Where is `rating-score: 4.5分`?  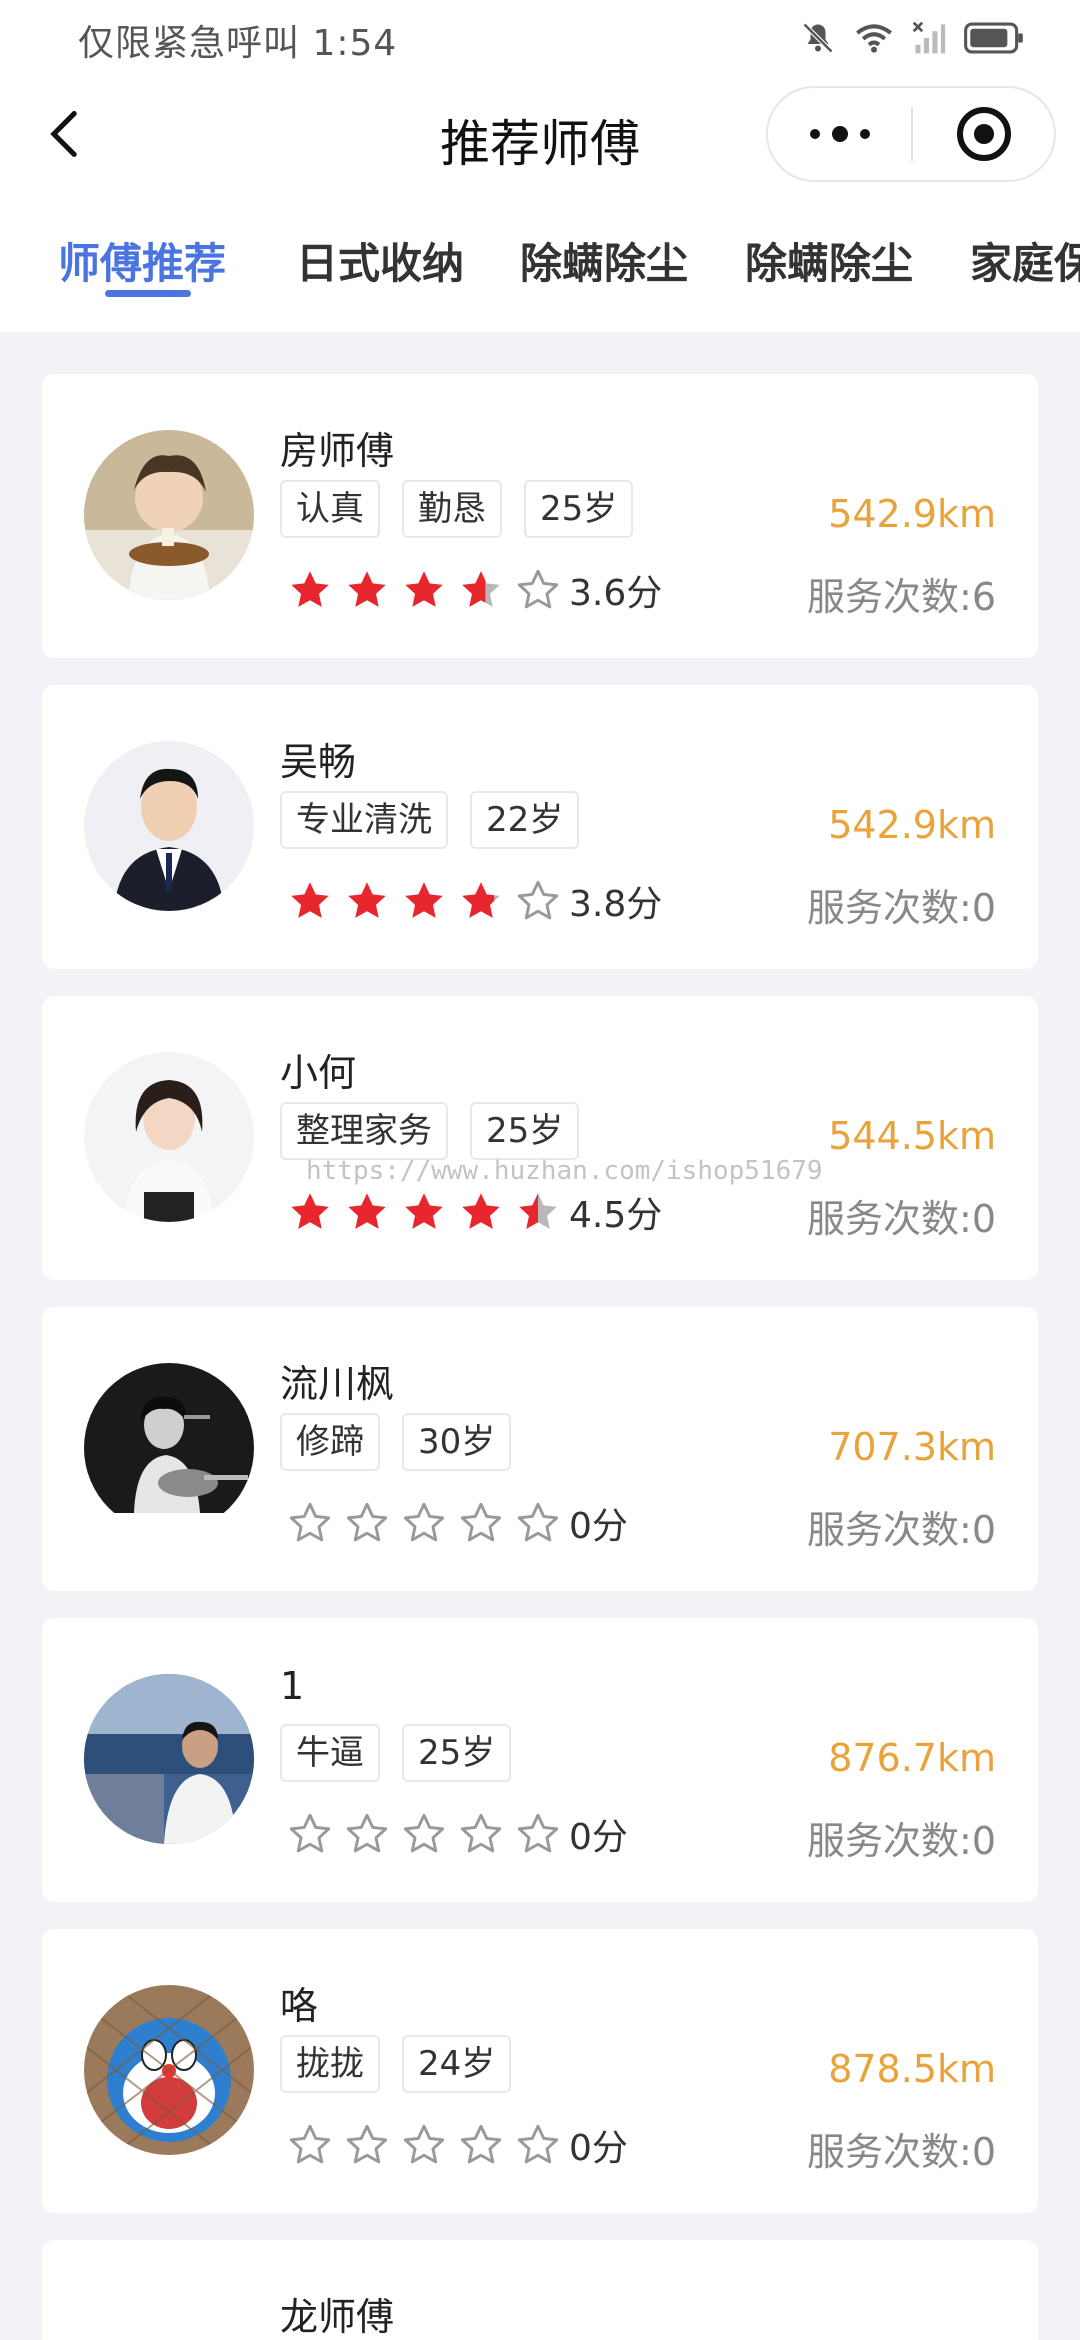 rating-score: 4.5分 is located at coordinates (616, 1215).